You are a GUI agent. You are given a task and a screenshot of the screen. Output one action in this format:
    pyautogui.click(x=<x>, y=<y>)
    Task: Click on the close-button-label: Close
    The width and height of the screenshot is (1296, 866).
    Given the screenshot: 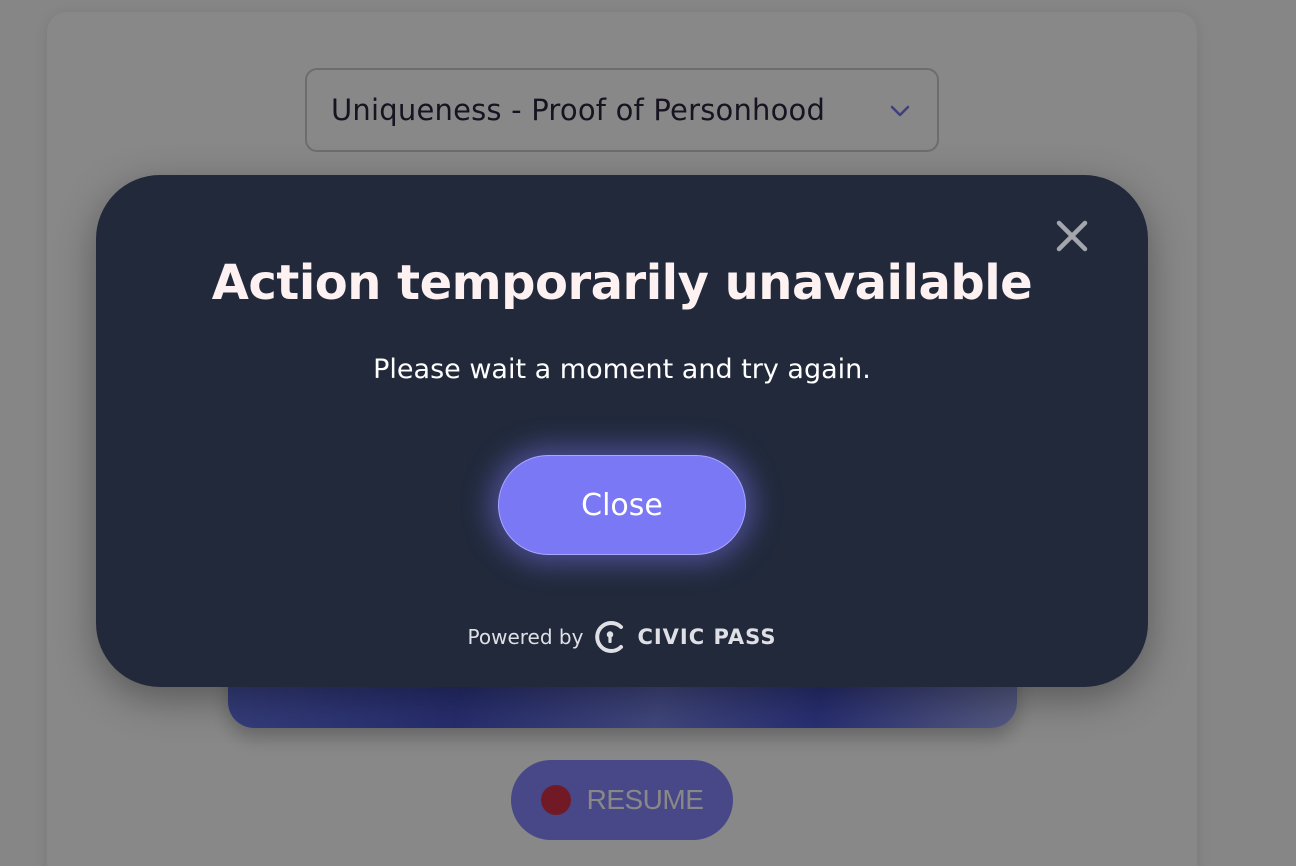 What is the action you would take?
    pyautogui.click(x=622, y=505)
    